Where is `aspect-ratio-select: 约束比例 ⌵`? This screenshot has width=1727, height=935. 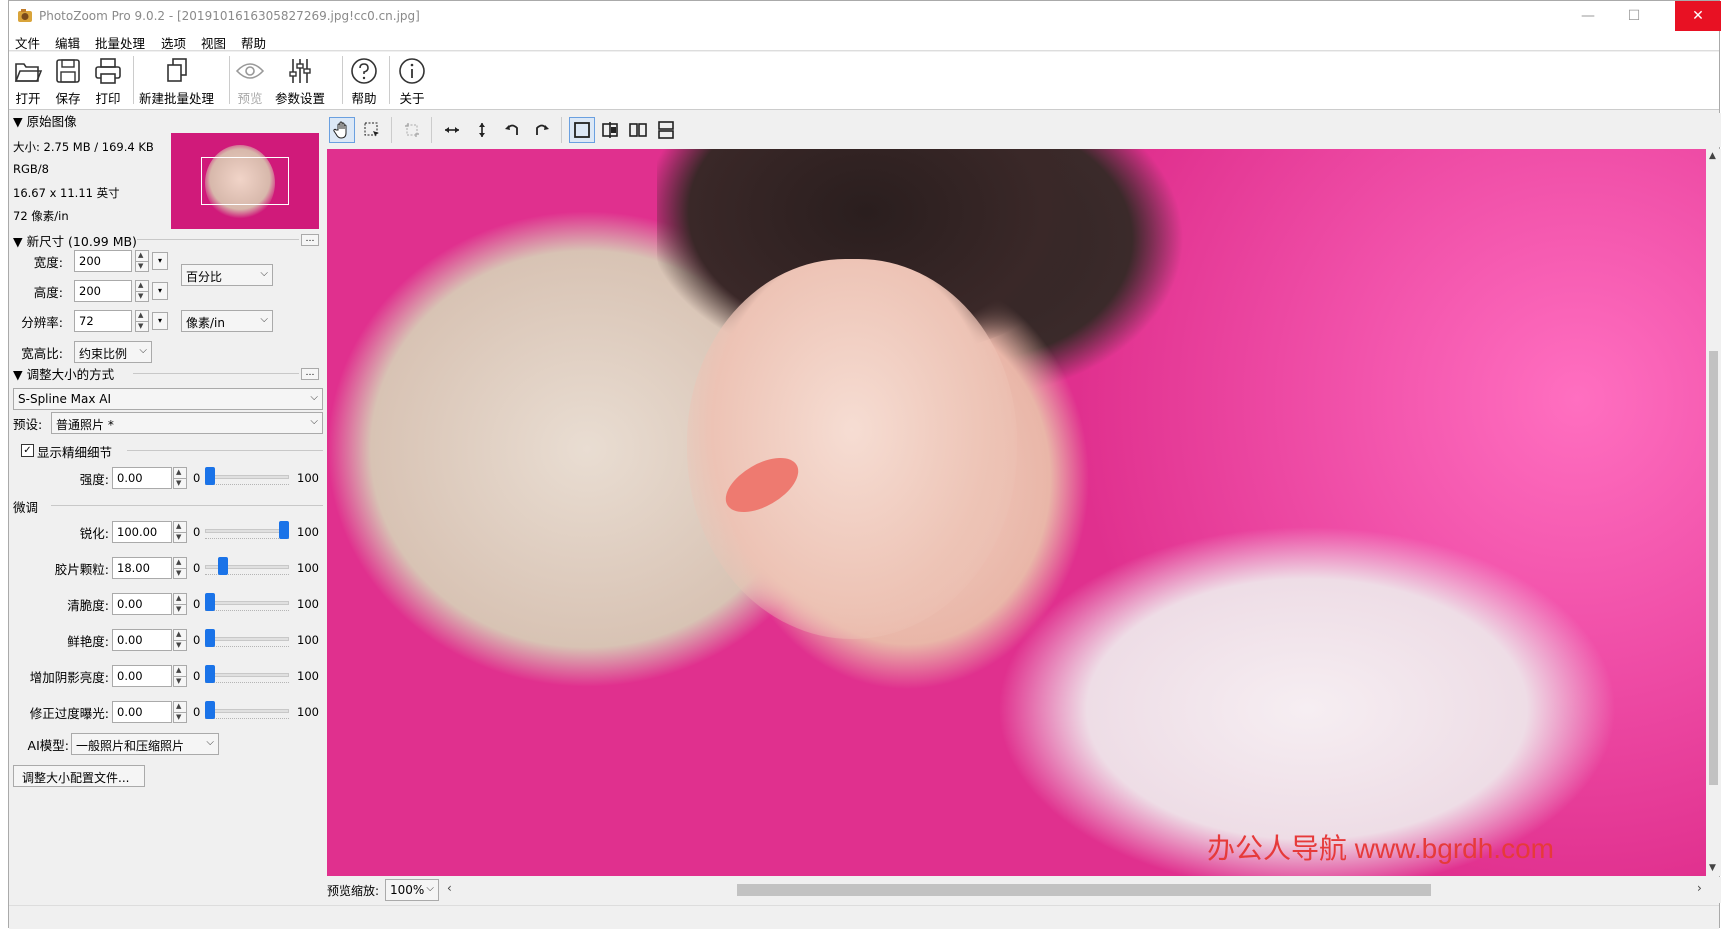 aspect-ratio-select: 约束比例 ⌵ is located at coordinates (113, 352).